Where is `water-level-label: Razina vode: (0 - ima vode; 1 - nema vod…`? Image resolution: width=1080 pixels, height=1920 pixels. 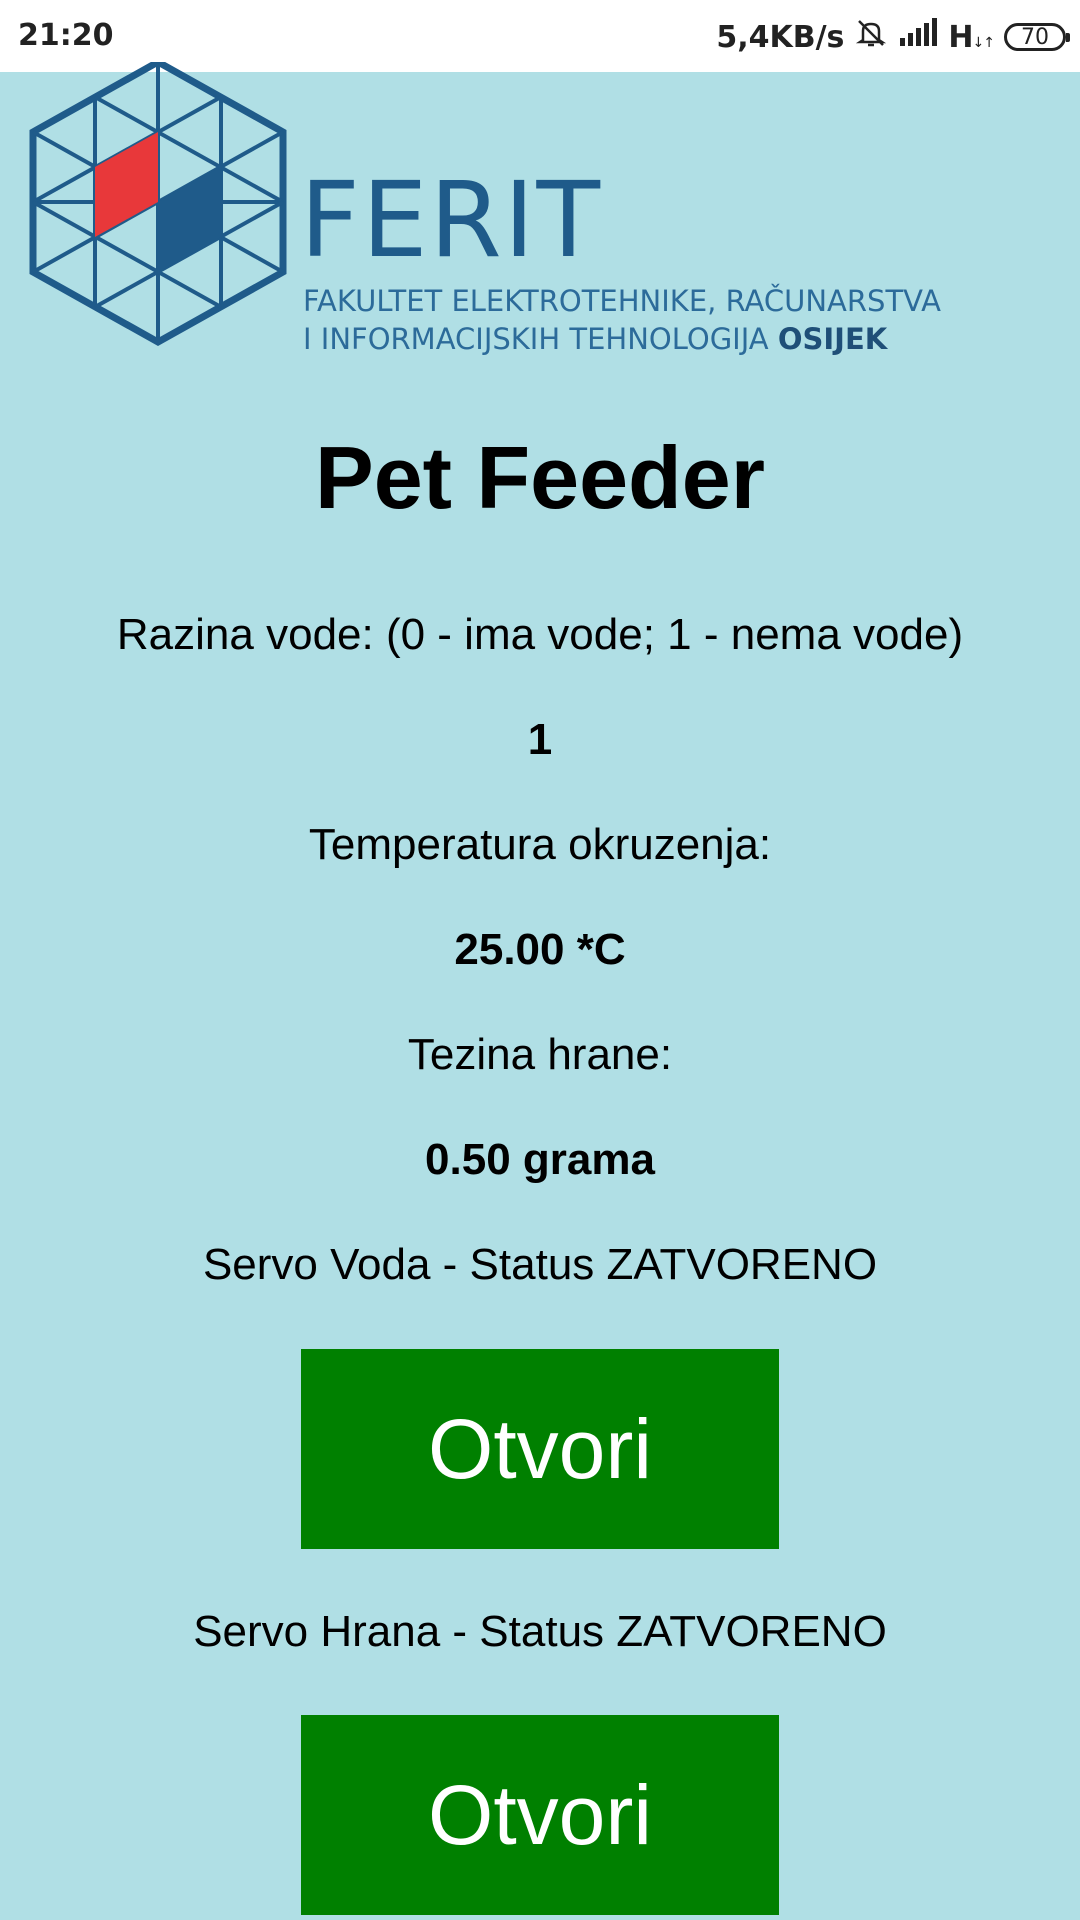
water-level-label: Razina vode: (0 - ima vode; 1 - nema vod… is located at coordinates (540, 634).